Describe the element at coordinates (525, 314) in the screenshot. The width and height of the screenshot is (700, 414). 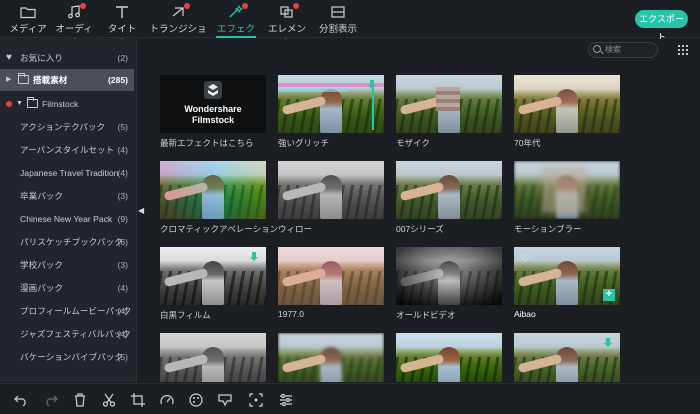
I see `effect-label: Aibao` at that location.